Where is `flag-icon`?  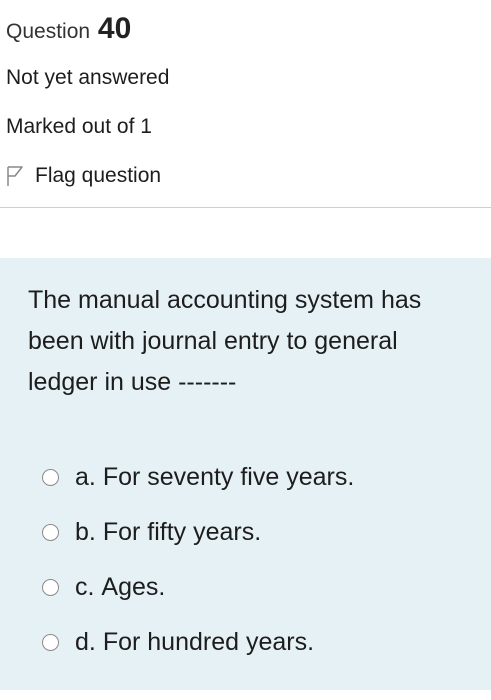
flag-icon is located at coordinates (15, 176).